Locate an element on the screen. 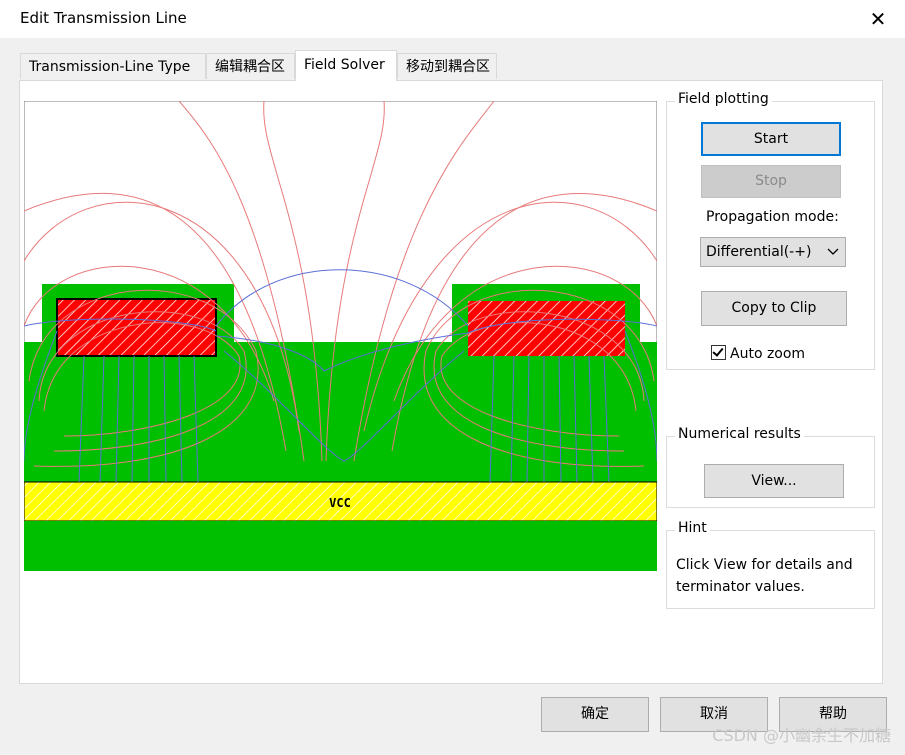 The height and width of the screenshot is (755, 905). trace-left is located at coordinates (136, 327).